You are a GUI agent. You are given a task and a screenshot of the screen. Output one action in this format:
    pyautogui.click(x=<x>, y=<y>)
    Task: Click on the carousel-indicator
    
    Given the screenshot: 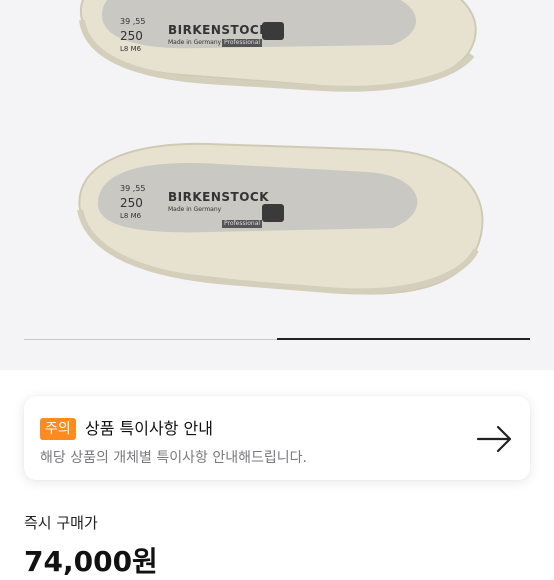 What is the action you would take?
    pyautogui.click(x=277, y=339)
    